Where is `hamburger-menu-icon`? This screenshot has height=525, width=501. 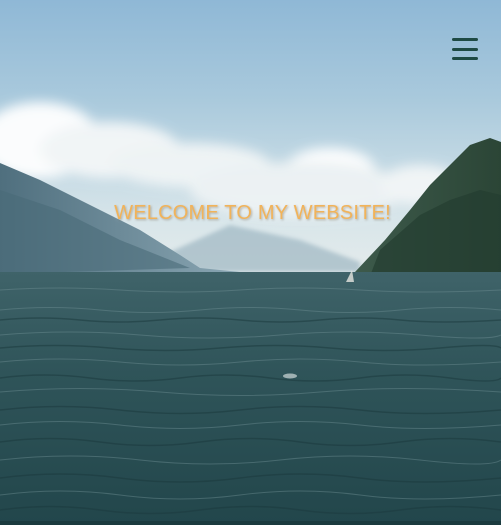
hamburger-menu-icon is located at coordinates (465, 39).